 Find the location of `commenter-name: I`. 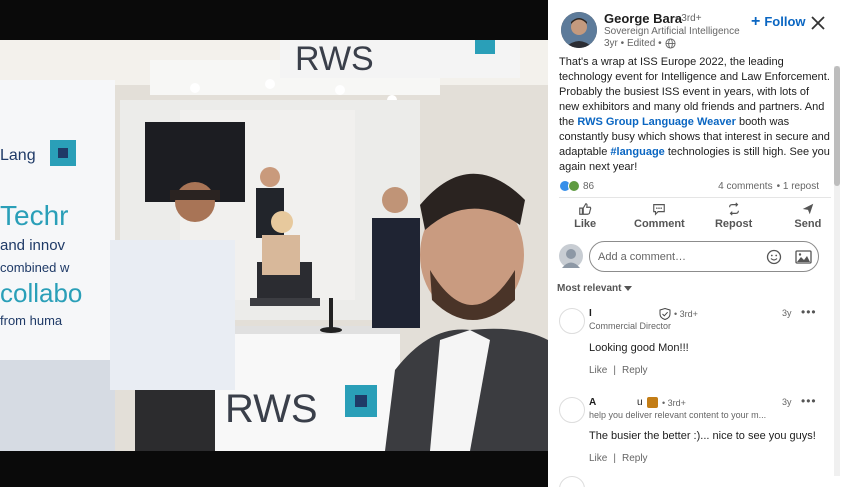

commenter-name: I is located at coordinates (590, 313).